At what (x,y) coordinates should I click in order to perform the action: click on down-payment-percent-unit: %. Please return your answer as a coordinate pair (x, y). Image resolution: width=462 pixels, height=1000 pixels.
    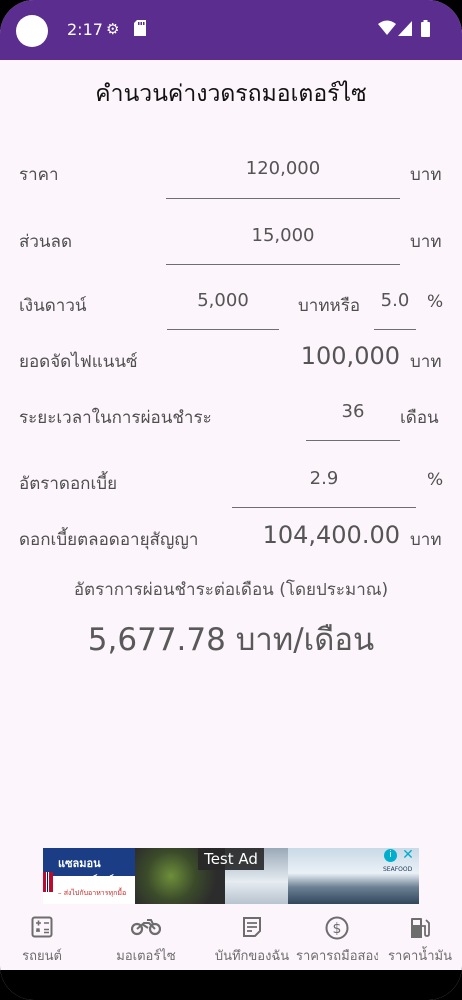
    Looking at the image, I should click on (435, 302).